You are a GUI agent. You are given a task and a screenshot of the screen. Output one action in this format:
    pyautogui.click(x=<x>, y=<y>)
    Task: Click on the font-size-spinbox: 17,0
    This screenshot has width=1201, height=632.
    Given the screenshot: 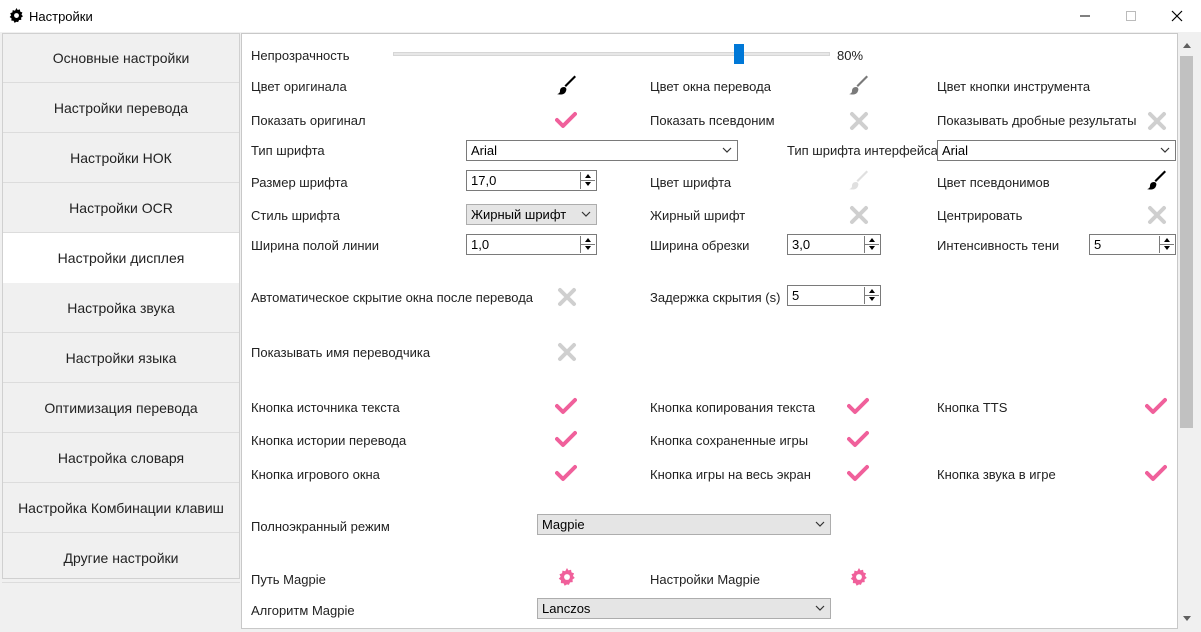 What is the action you would take?
    pyautogui.click(x=531, y=180)
    